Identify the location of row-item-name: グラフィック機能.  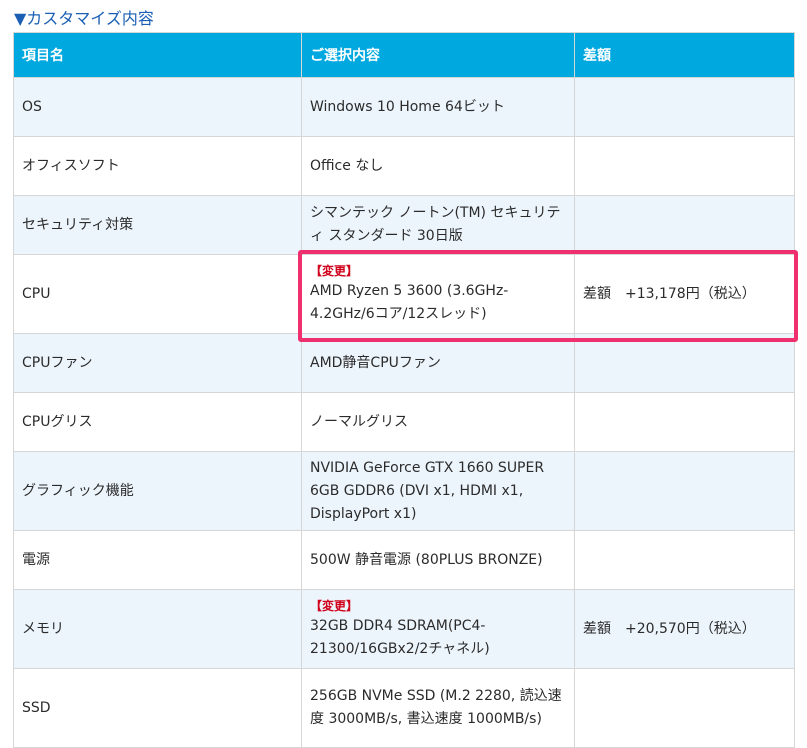
(157, 491).